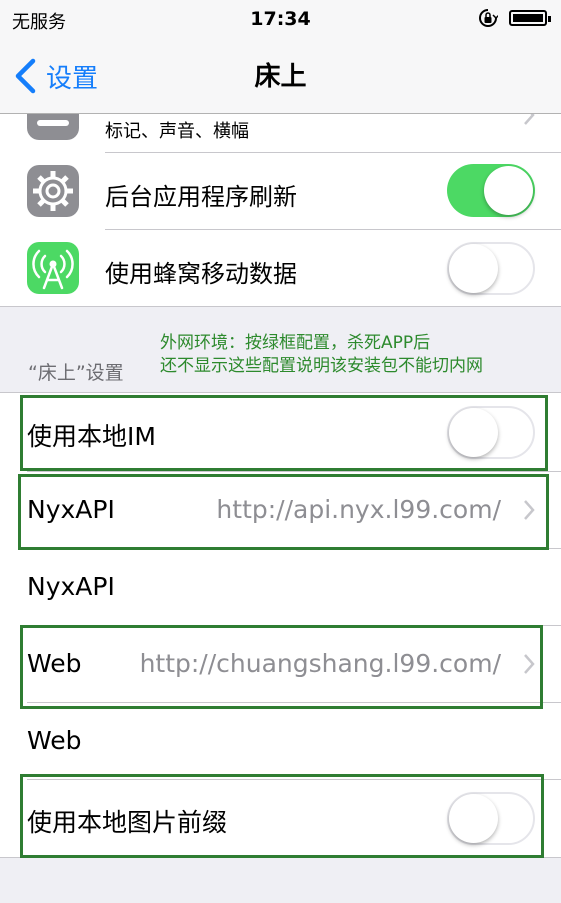 The height and width of the screenshot is (903, 561). I want to click on nyxapi-header-label: NyxAPI, so click(71, 586).